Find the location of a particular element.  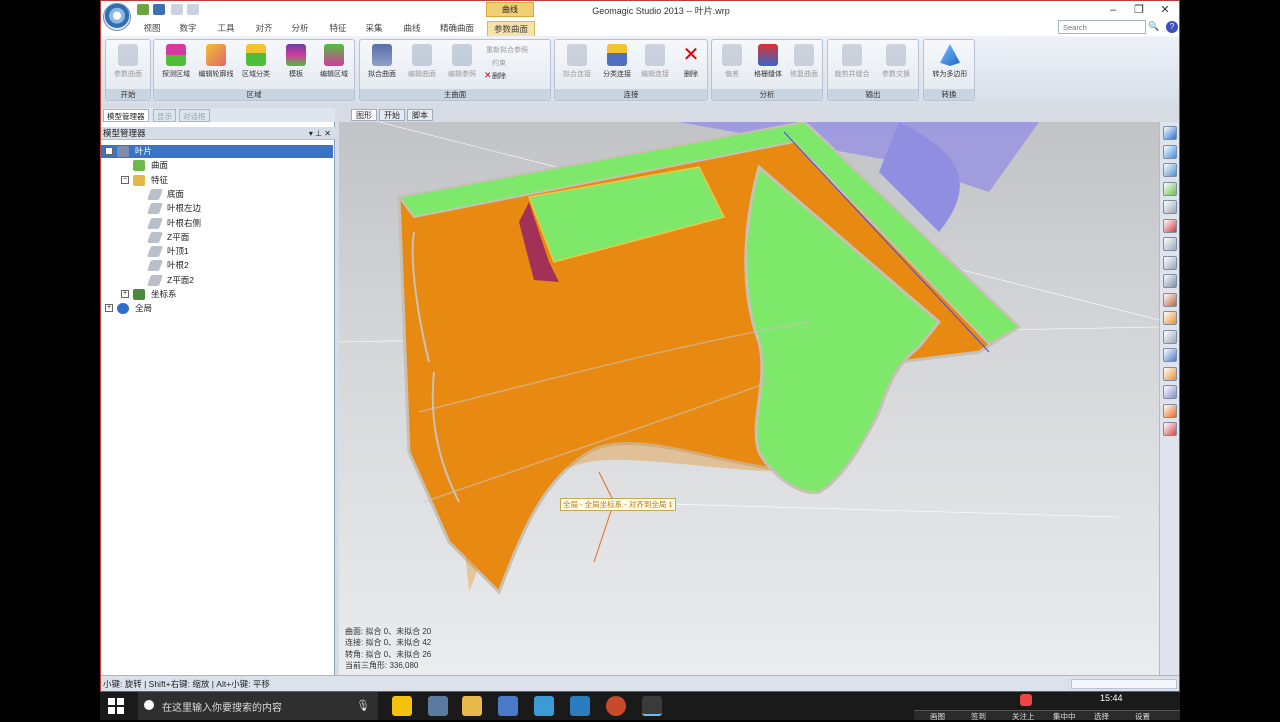

parameter-exchange-button: 参数交换 is located at coordinates (896, 66).